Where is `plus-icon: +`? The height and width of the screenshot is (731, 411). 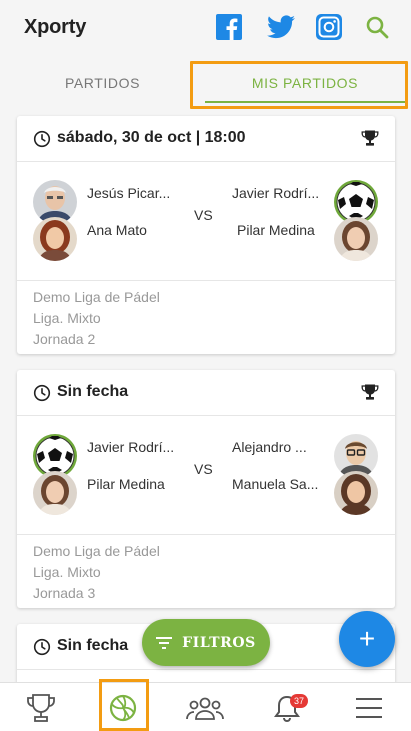 plus-icon: + is located at coordinates (367, 638).